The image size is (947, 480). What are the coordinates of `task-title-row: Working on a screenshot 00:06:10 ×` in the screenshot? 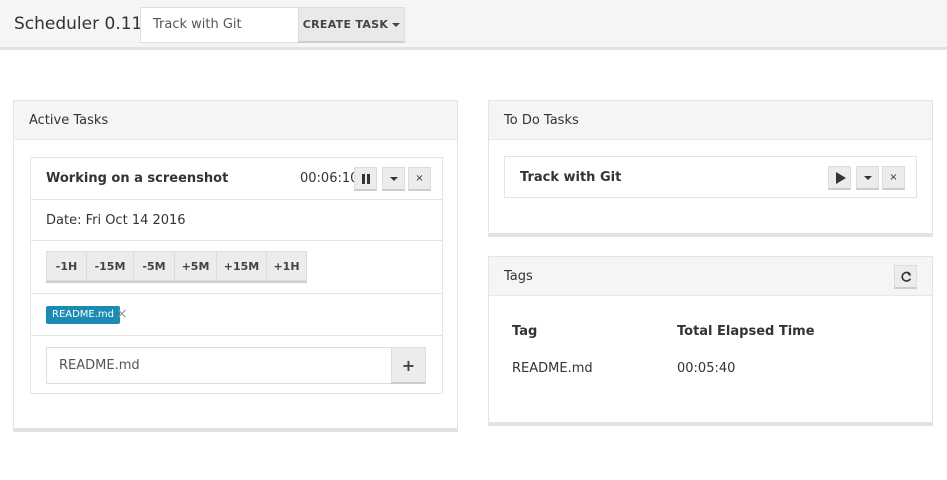 It's located at (236, 179).